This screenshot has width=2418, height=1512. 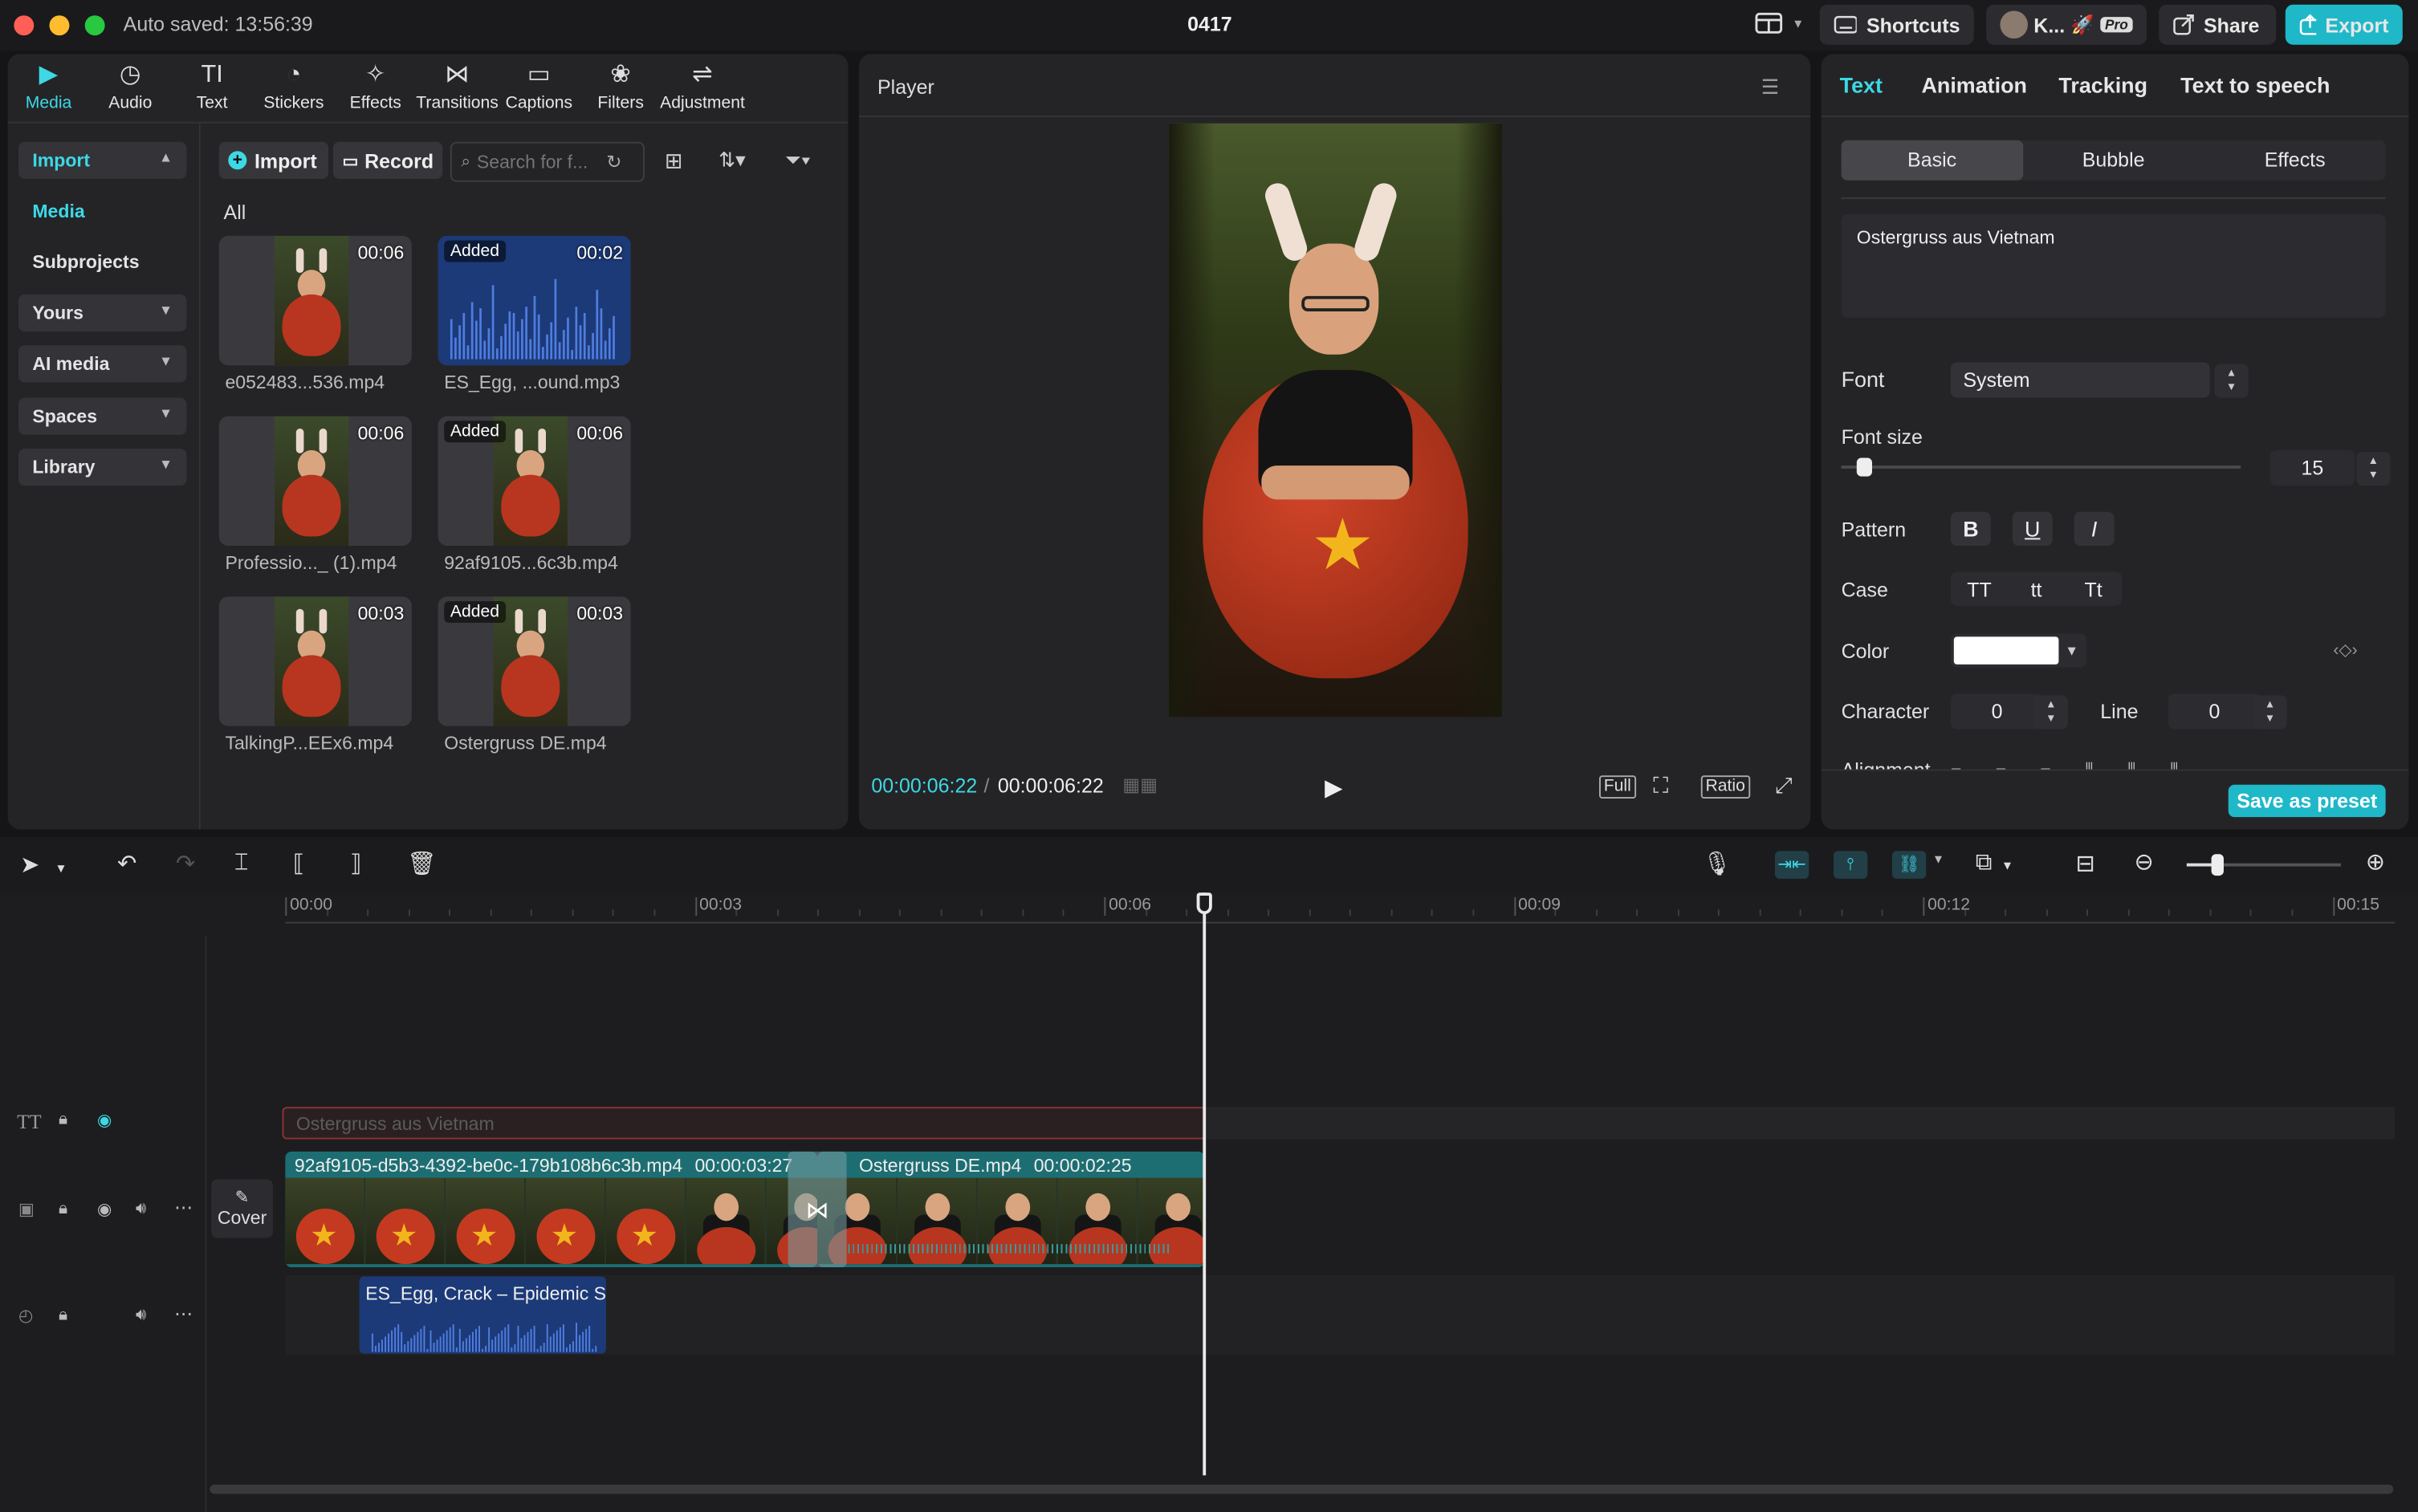 I want to click on sidebar-item-ai-media: AI media ▼, so click(x=102, y=364).